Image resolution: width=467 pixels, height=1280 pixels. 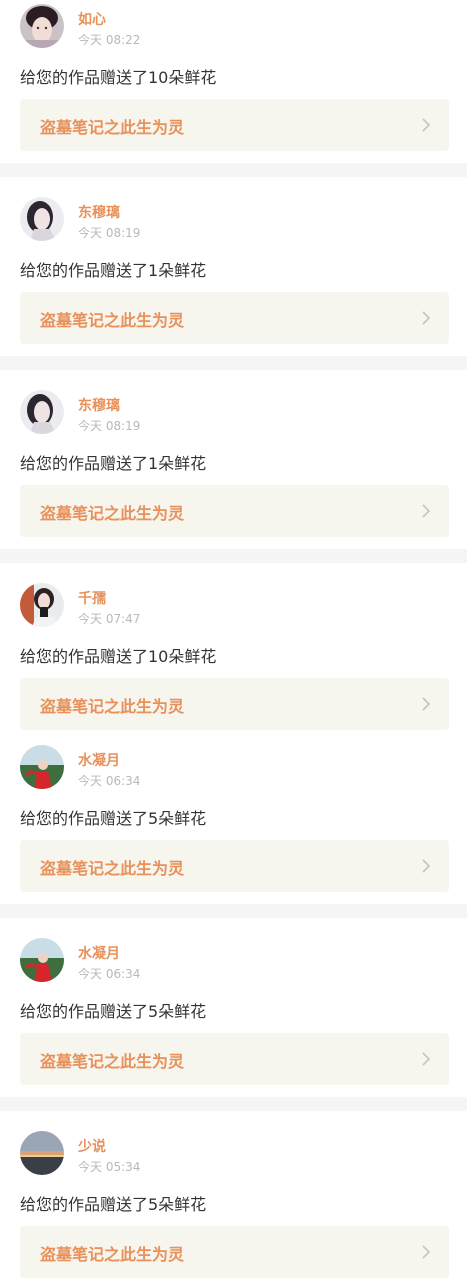 What do you see at coordinates (92, 1146) in the screenshot?
I see `sender-name: 少说` at bounding box center [92, 1146].